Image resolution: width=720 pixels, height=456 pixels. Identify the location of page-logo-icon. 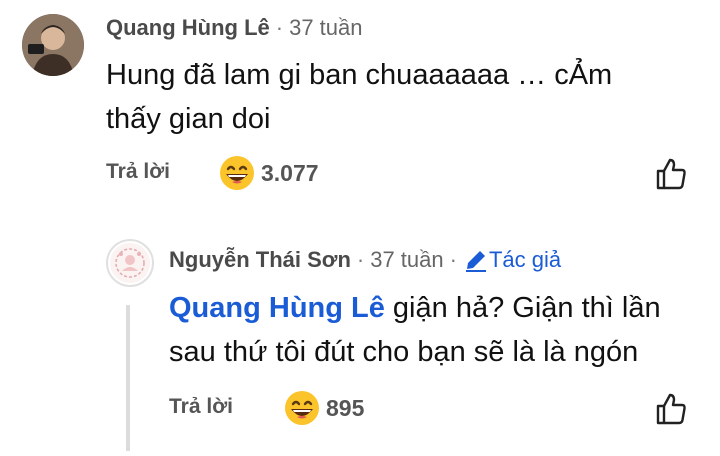
(130, 263).